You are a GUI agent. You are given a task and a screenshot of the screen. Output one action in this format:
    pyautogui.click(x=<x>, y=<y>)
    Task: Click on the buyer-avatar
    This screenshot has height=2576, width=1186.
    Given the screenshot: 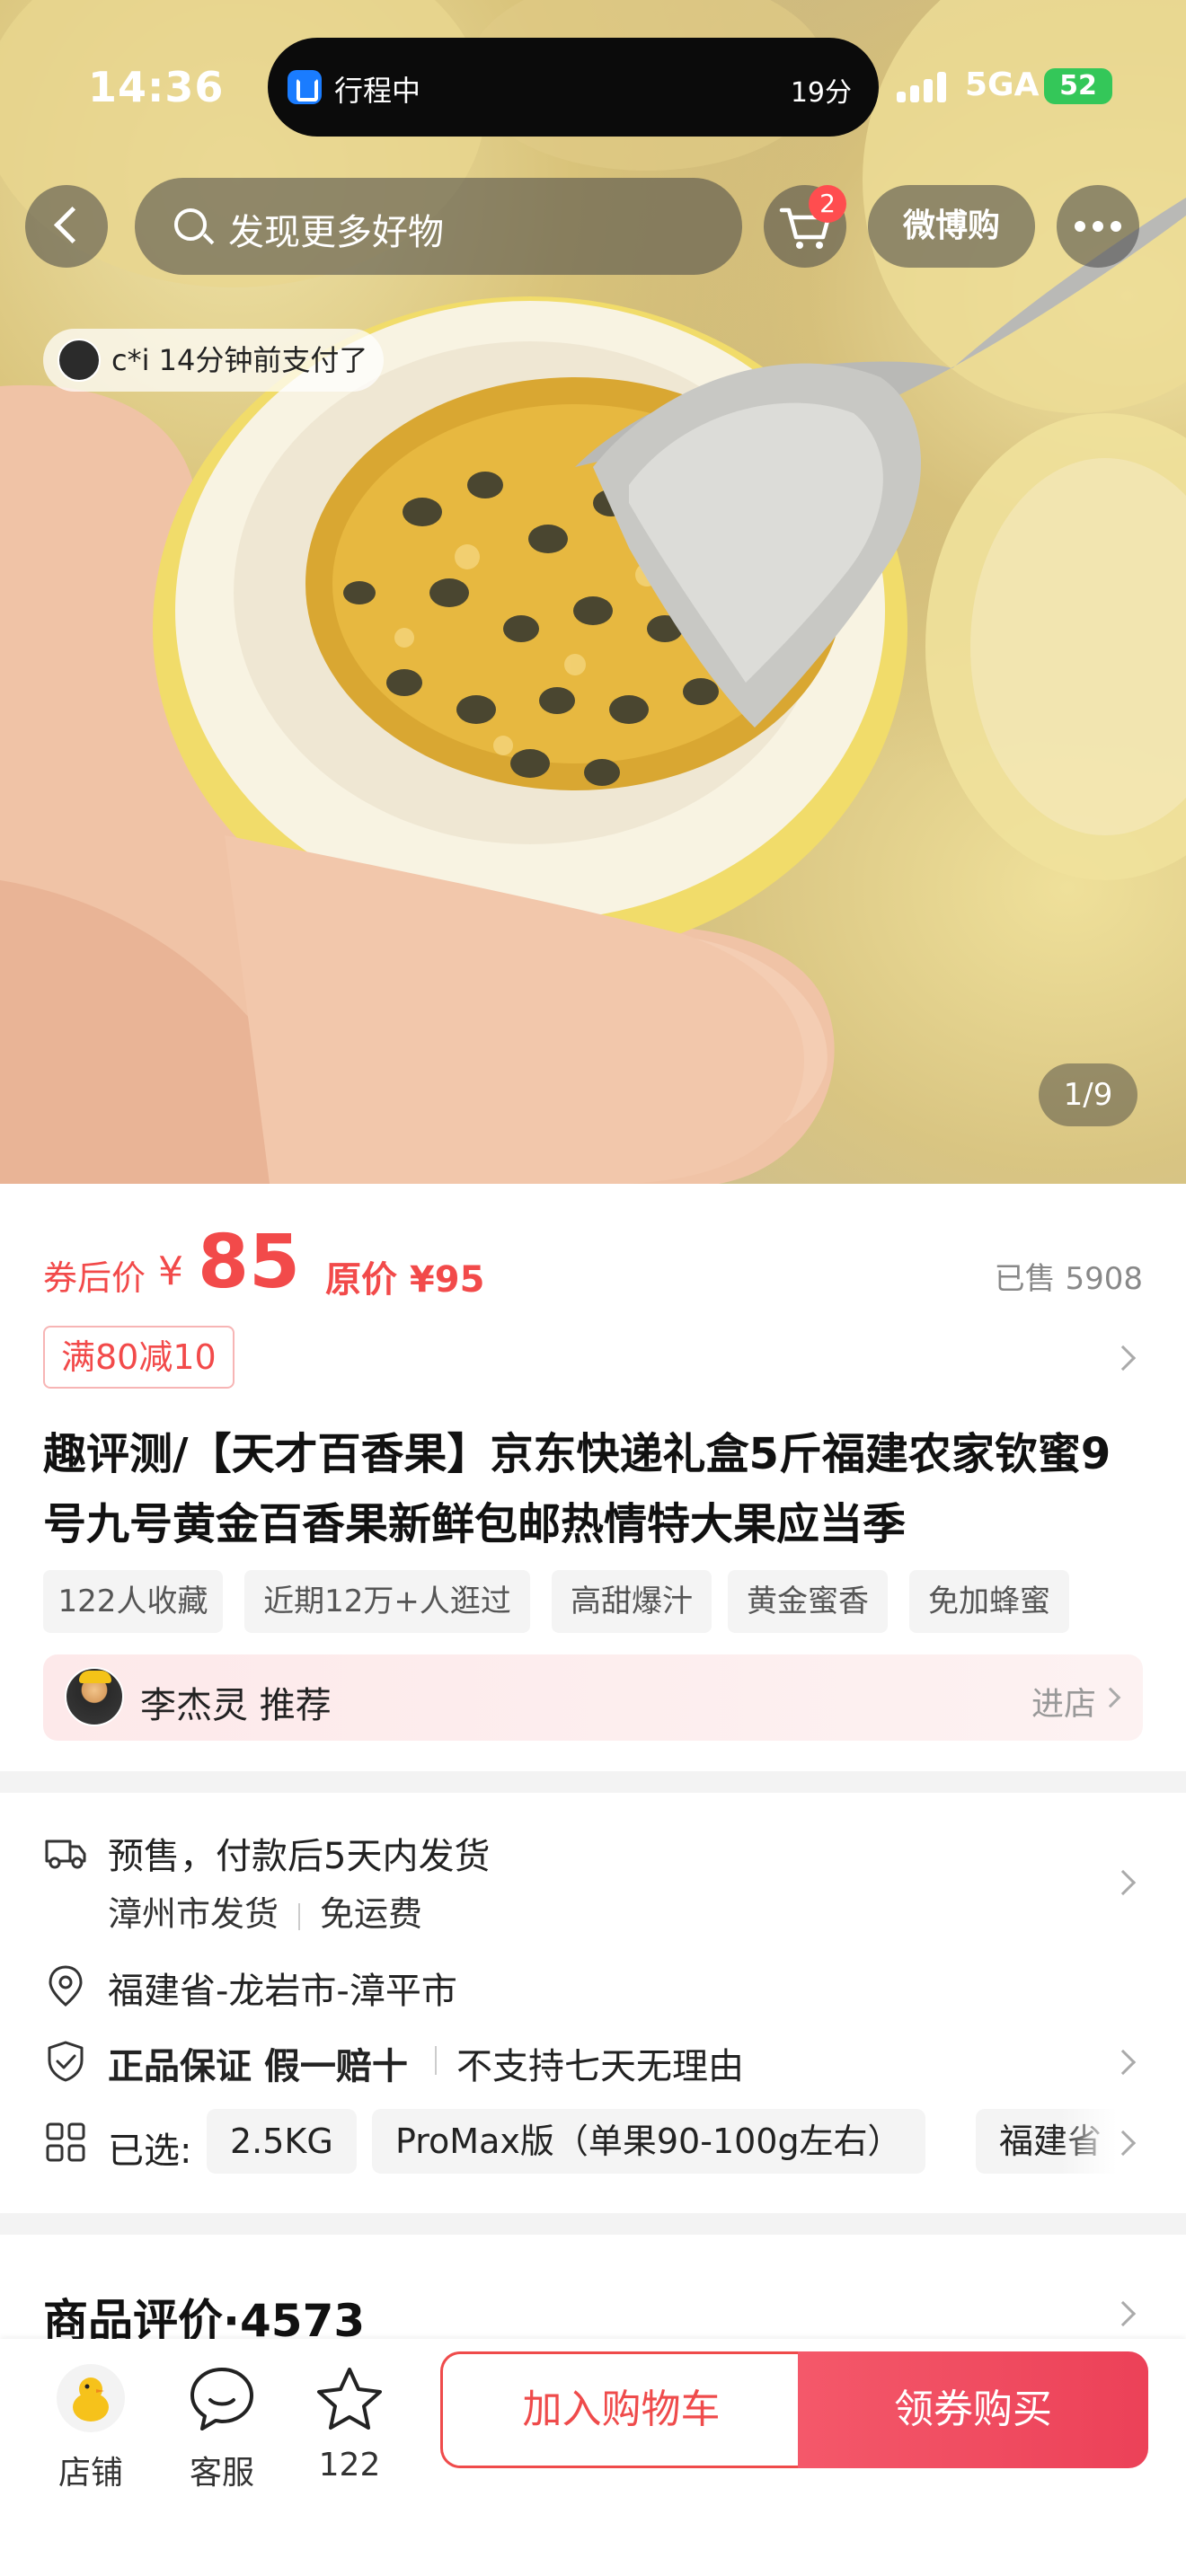 What is the action you would take?
    pyautogui.click(x=79, y=360)
    